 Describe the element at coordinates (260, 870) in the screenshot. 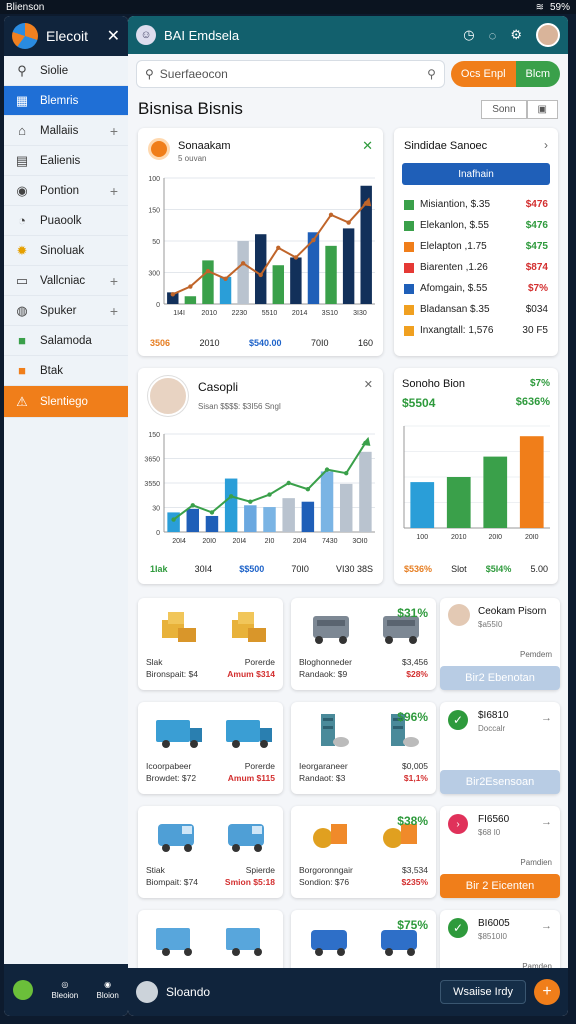

I see `product-tag: Spierde` at that location.